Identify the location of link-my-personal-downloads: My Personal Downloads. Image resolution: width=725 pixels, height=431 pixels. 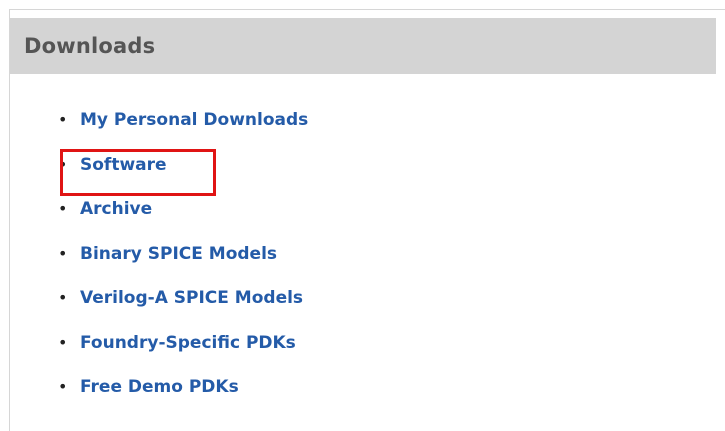
(194, 120).